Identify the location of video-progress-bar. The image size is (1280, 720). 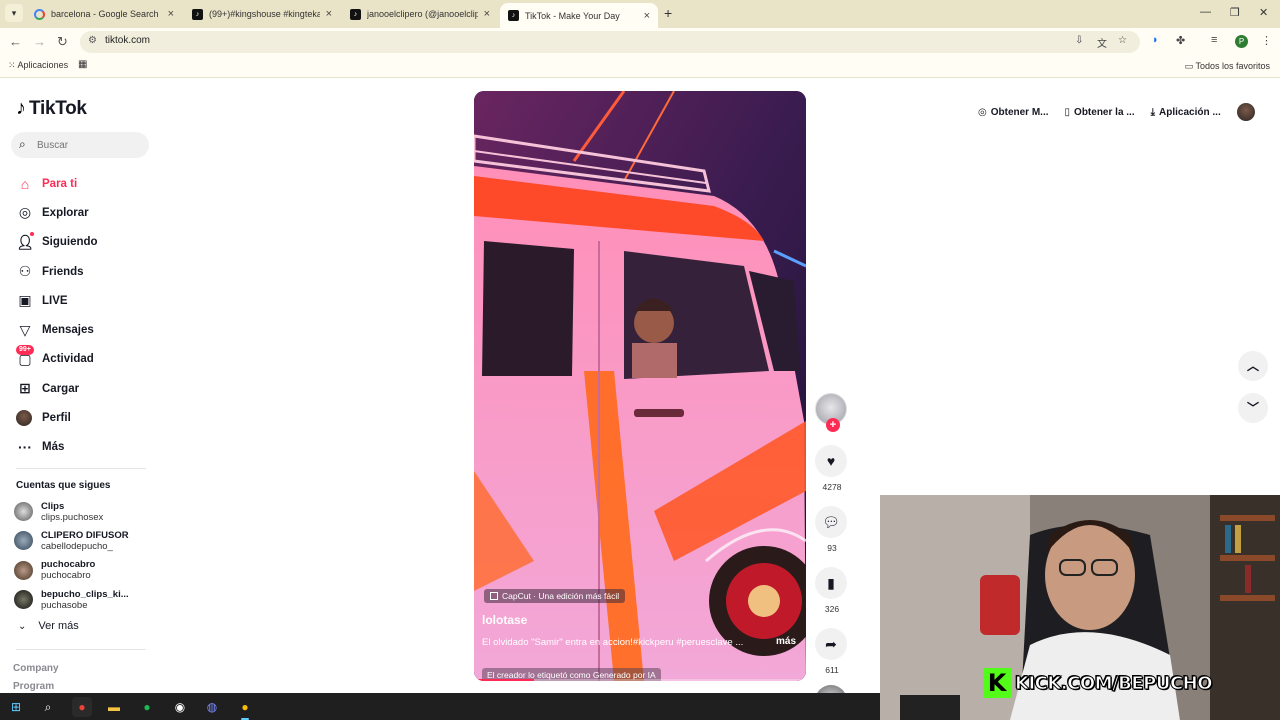
(640, 680).